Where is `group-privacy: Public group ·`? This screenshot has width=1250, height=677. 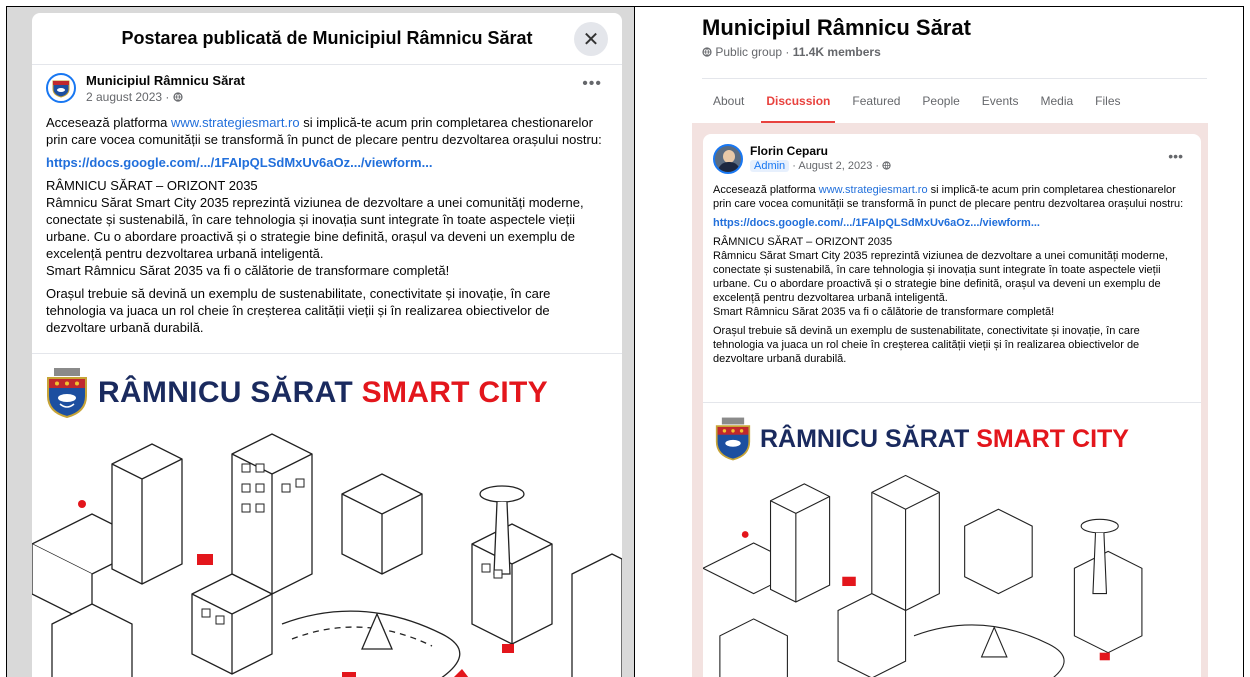 group-privacy: Public group · is located at coordinates (754, 52).